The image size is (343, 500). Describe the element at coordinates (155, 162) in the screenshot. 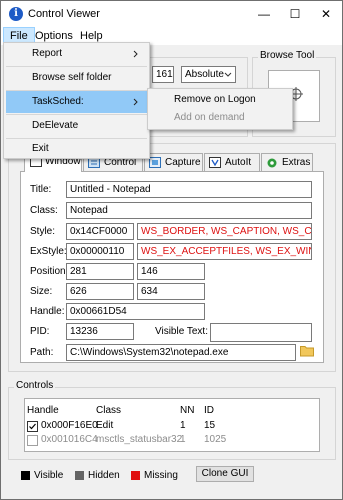

I see `capture-icon` at that location.